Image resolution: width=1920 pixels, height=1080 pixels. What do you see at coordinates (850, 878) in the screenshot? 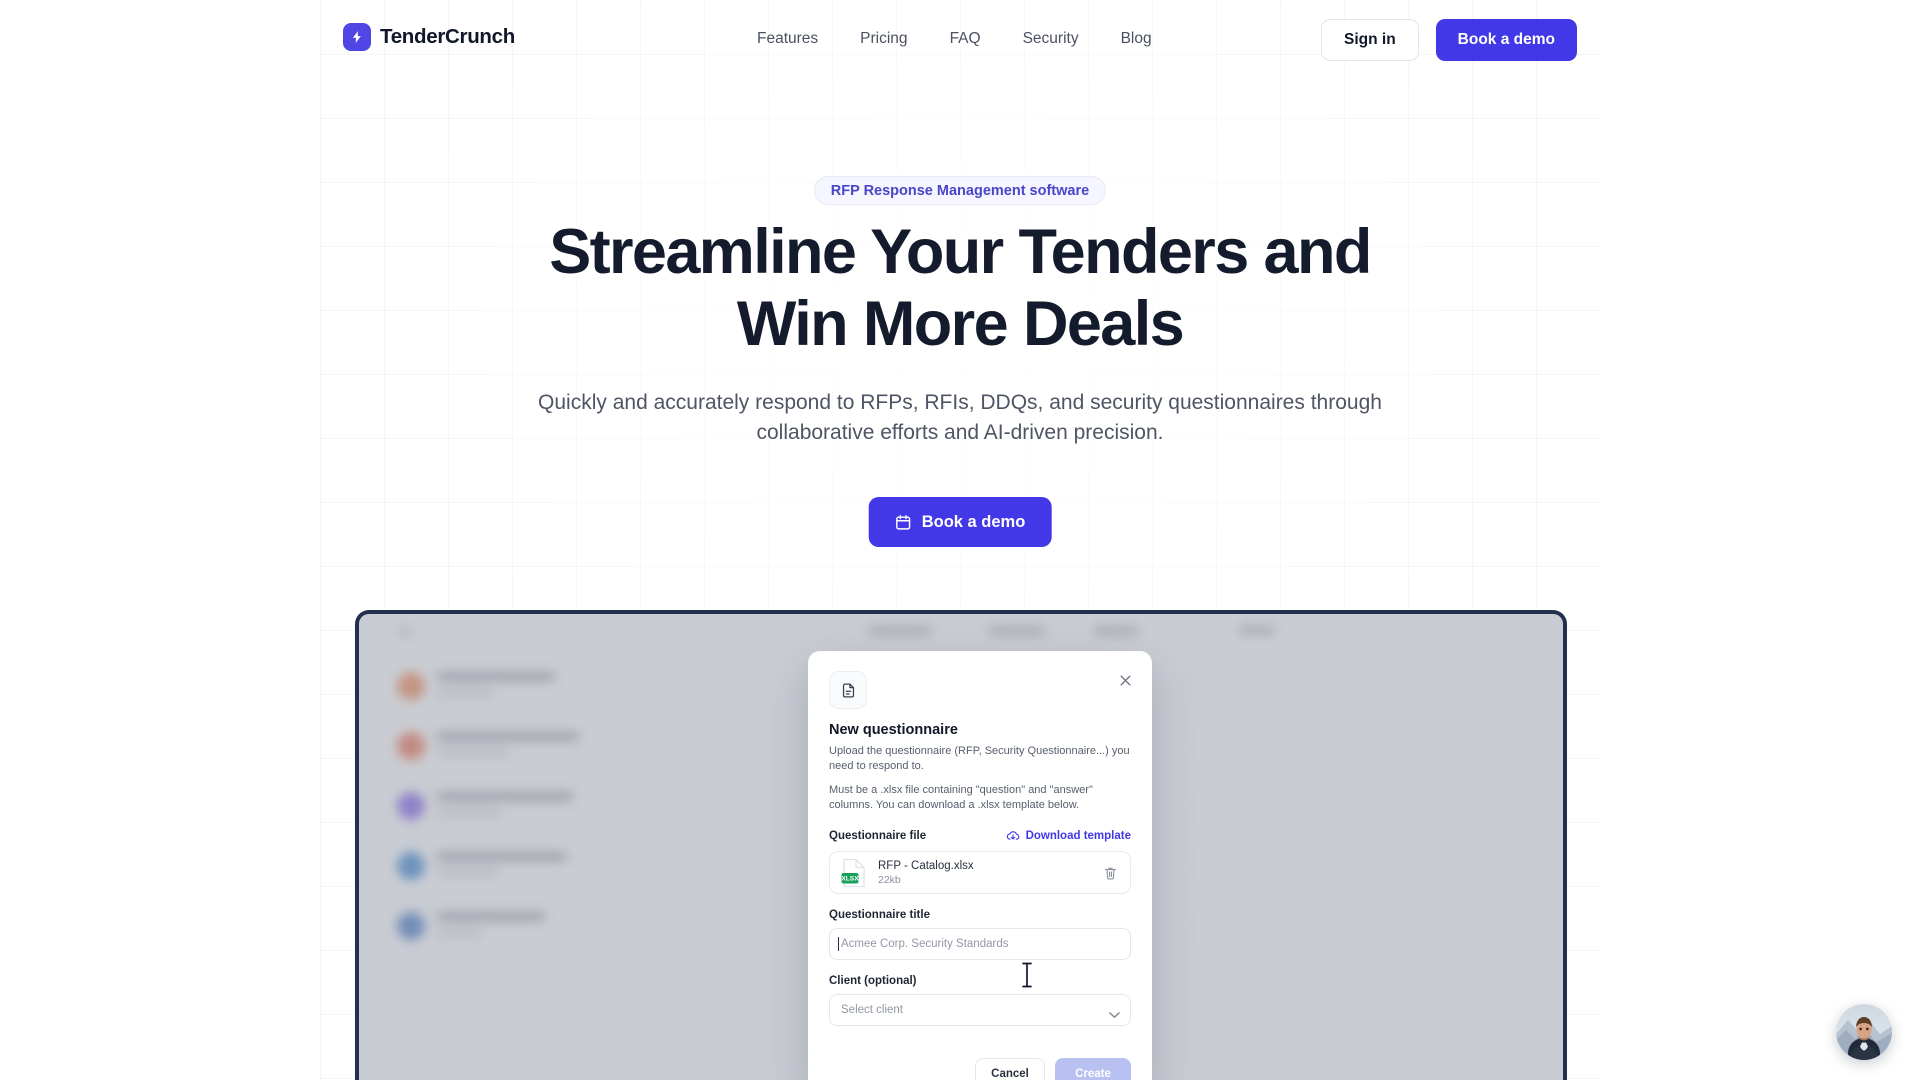
I see `svg-text: XLSX` at bounding box center [850, 878].